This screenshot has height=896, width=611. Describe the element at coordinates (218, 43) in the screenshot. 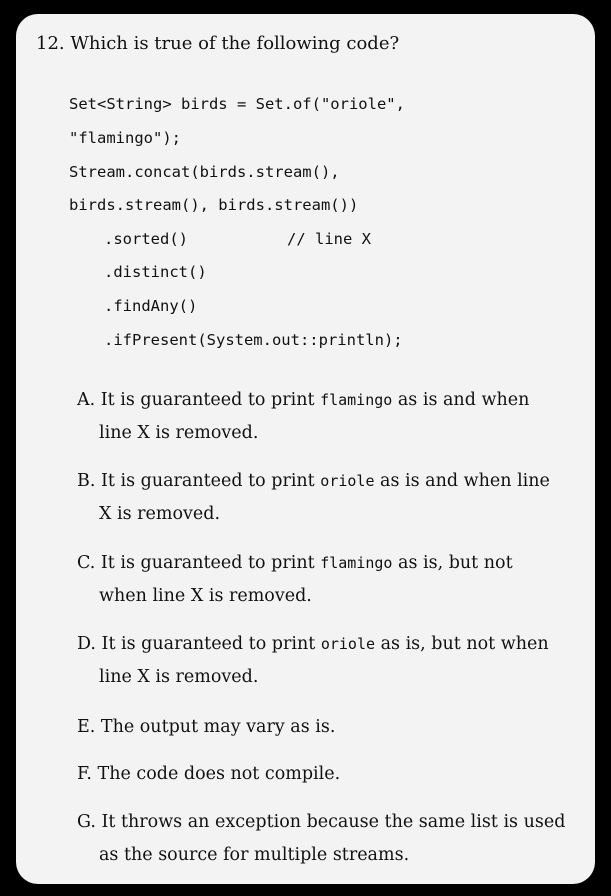

I see `question-title: 12. Which is true of the following code?` at that location.